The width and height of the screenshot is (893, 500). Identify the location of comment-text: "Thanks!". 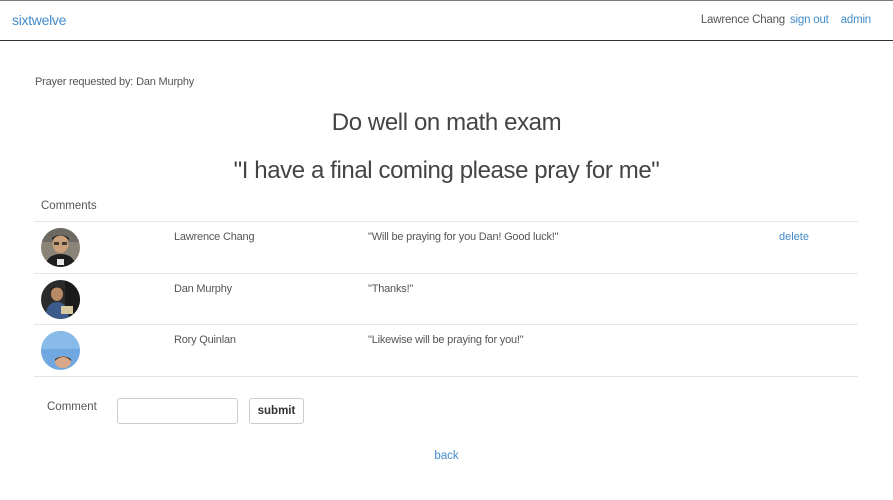
(391, 288).